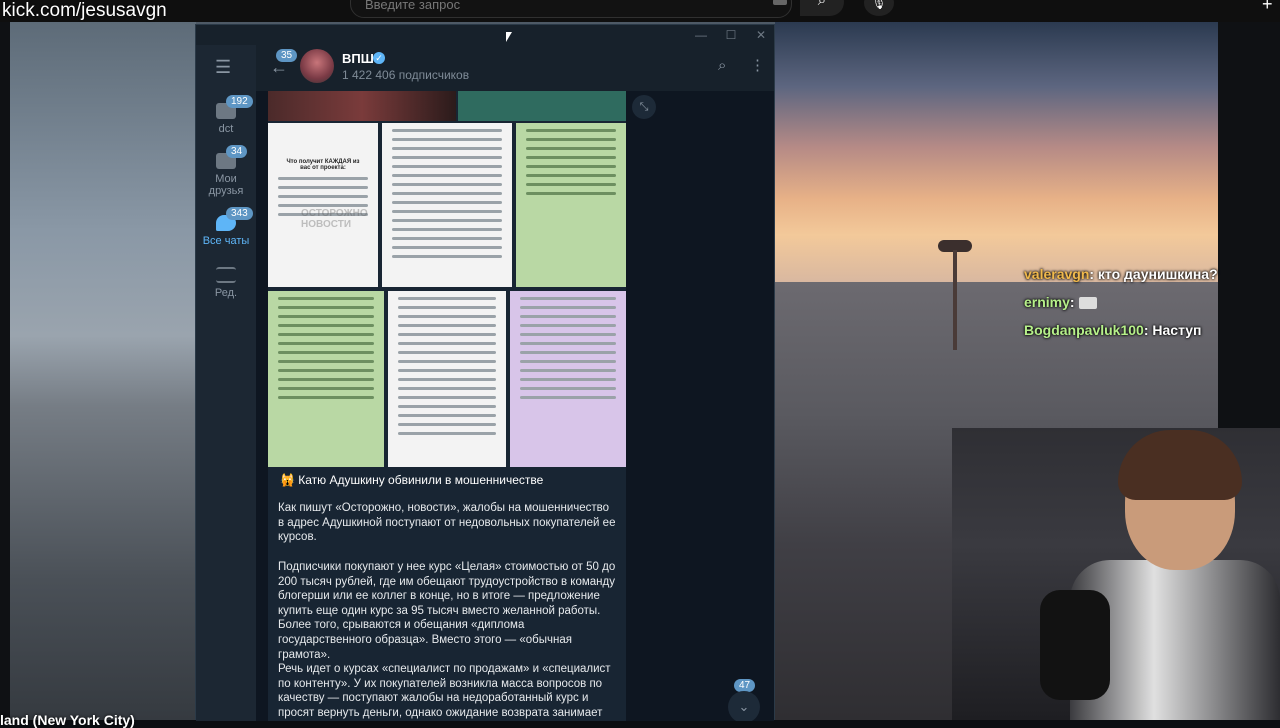 Image resolution: width=1280 pixels, height=728 pixels. Describe the element at coordinates (1075, 645) in the screenshot. I see `microphone` at that location.